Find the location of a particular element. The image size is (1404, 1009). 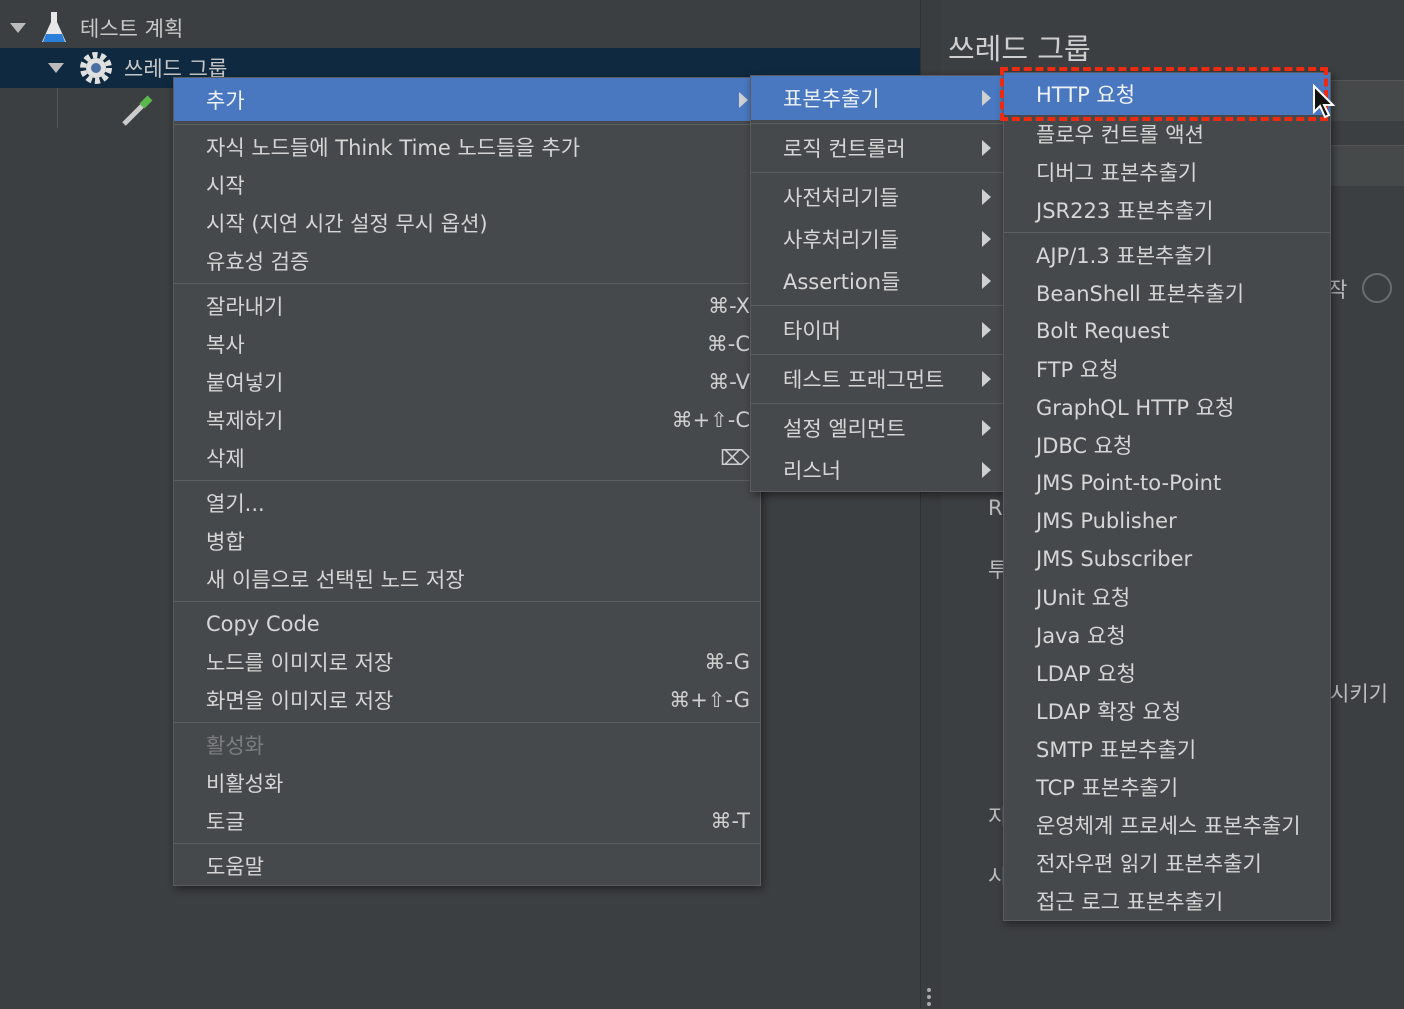

shortcut-label: ⌦ is located at coordinates (735, 458).